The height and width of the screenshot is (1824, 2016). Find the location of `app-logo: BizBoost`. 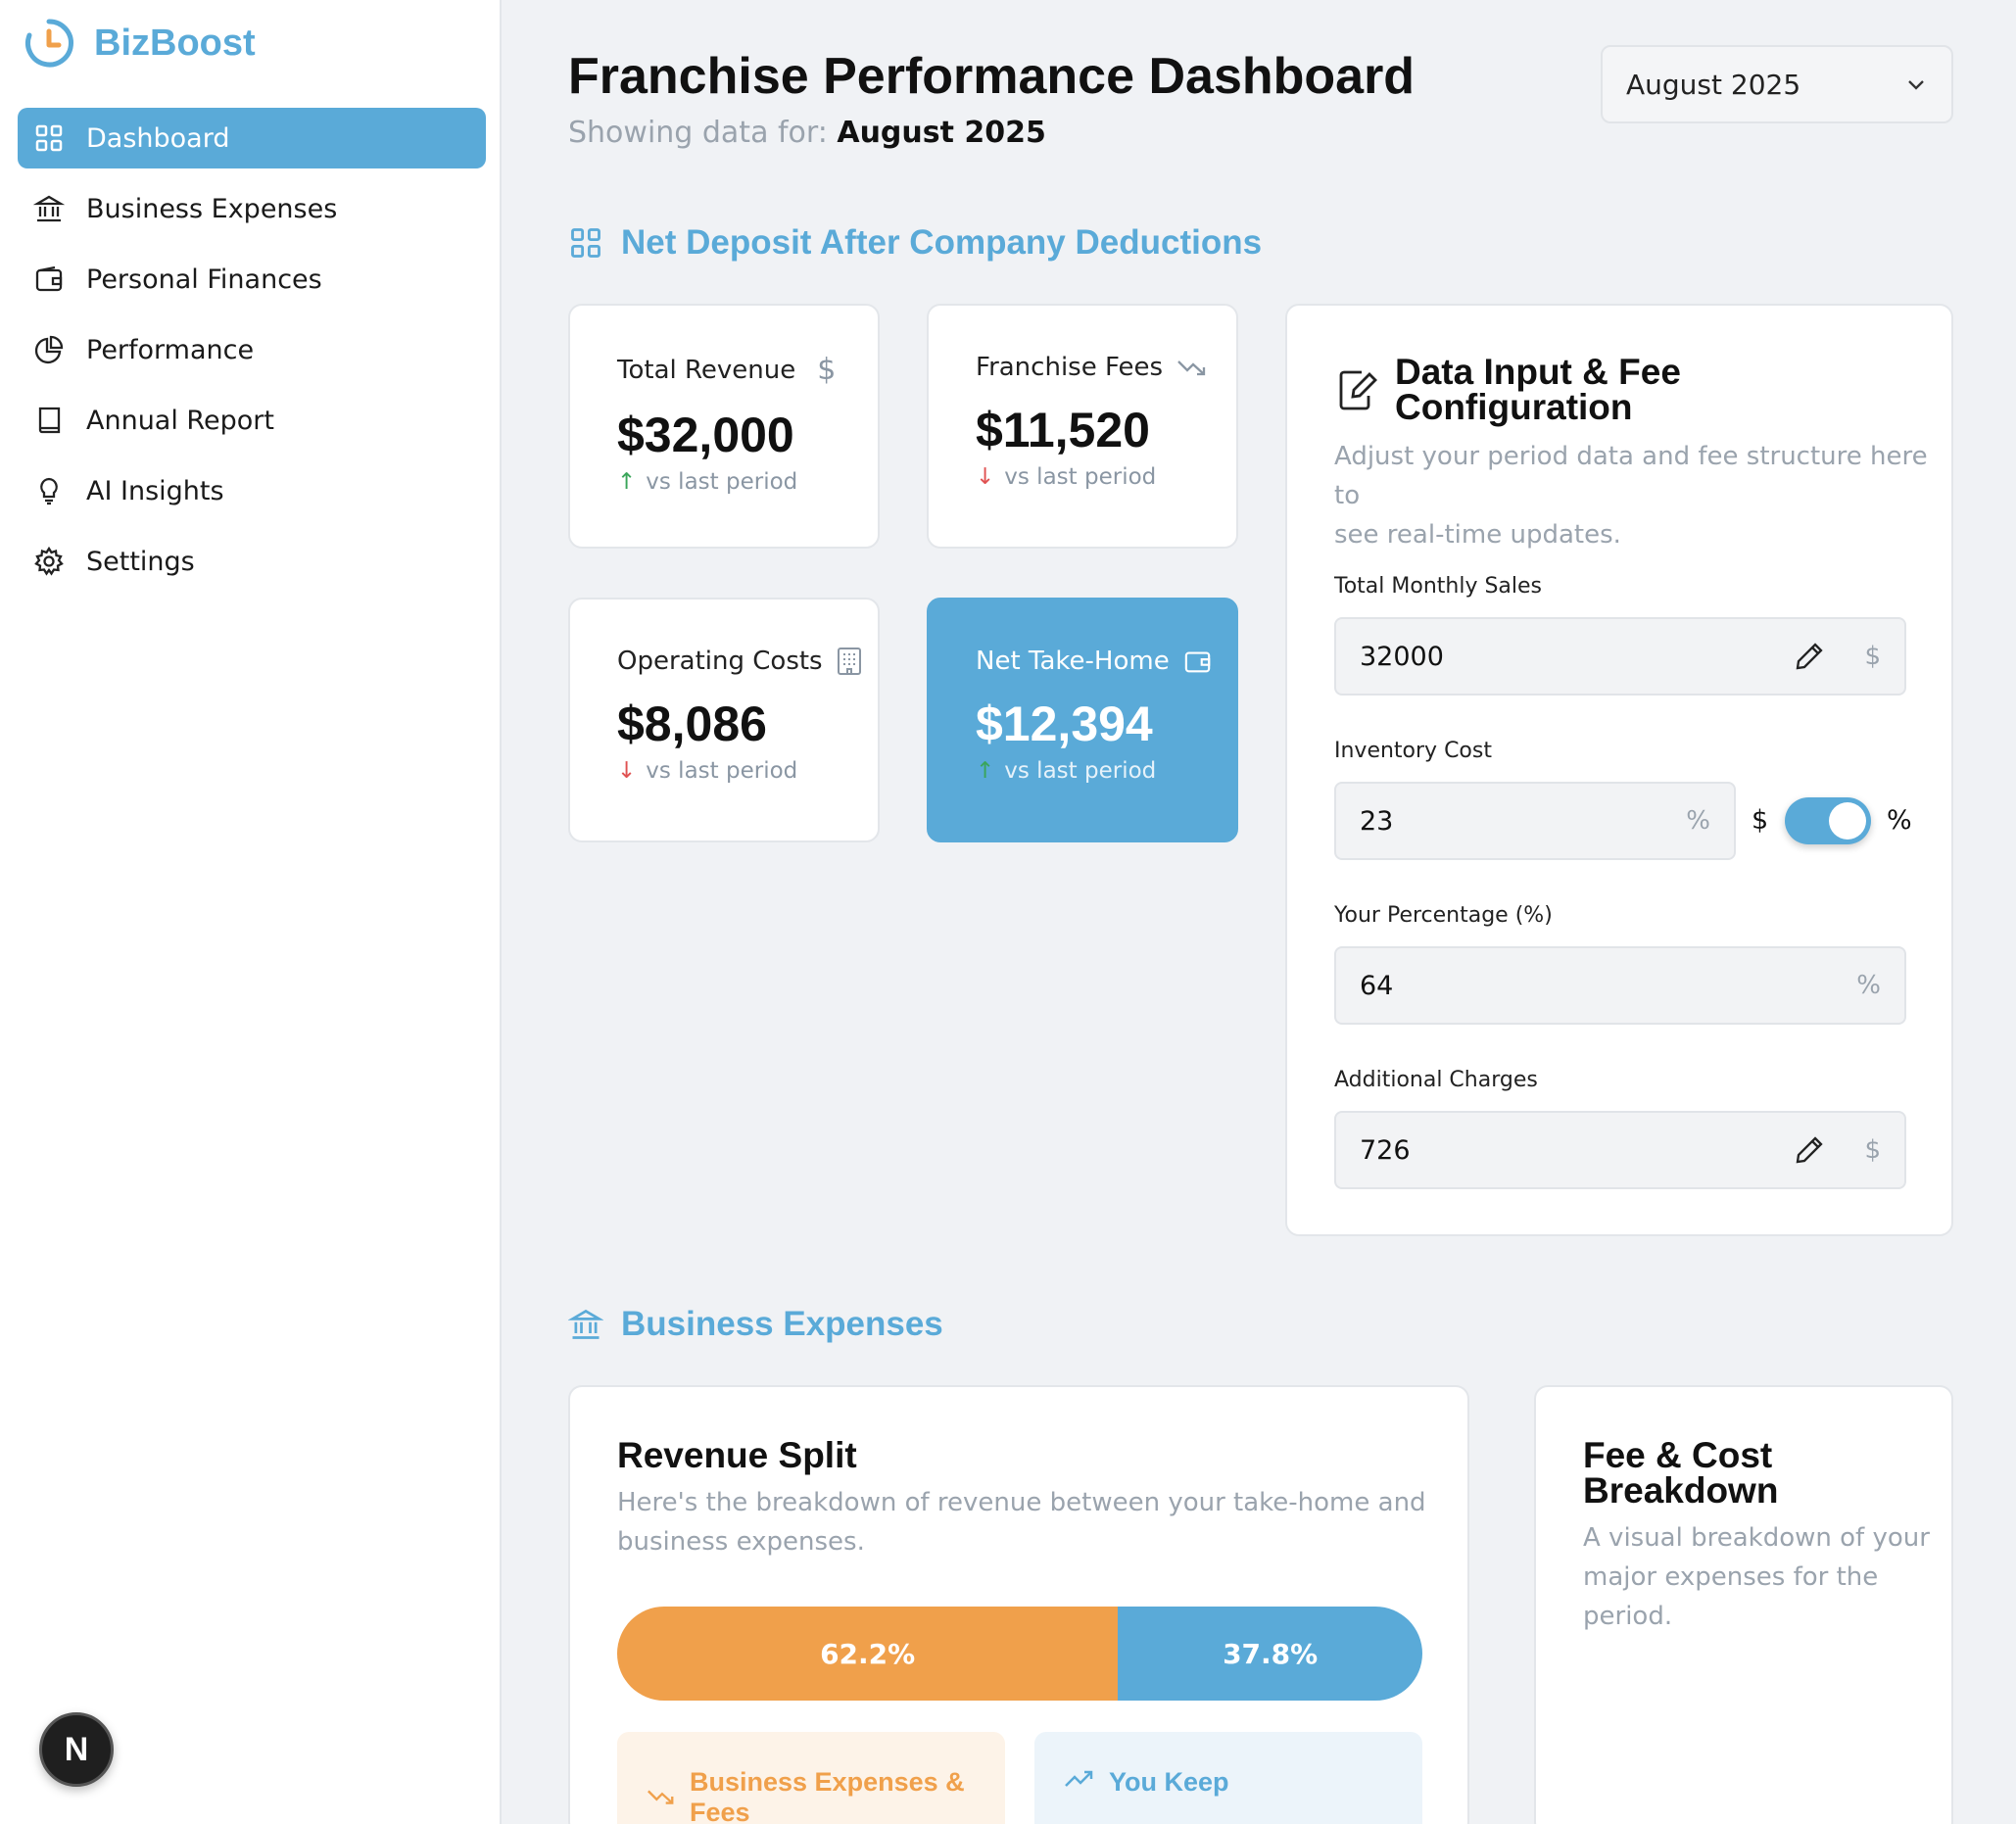

app-logo: BizBoost is located at coordinates (139, 43).